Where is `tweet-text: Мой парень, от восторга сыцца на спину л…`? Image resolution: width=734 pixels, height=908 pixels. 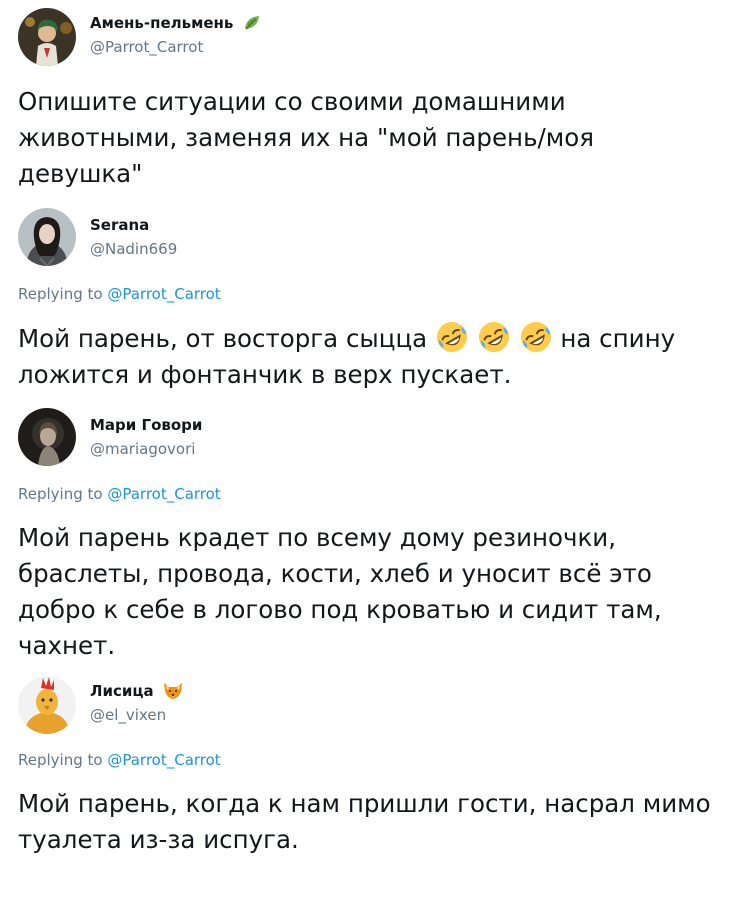 tweet-text: Мой парень, от восторга сыцца на спину л… is located at coordinates (368, 356).